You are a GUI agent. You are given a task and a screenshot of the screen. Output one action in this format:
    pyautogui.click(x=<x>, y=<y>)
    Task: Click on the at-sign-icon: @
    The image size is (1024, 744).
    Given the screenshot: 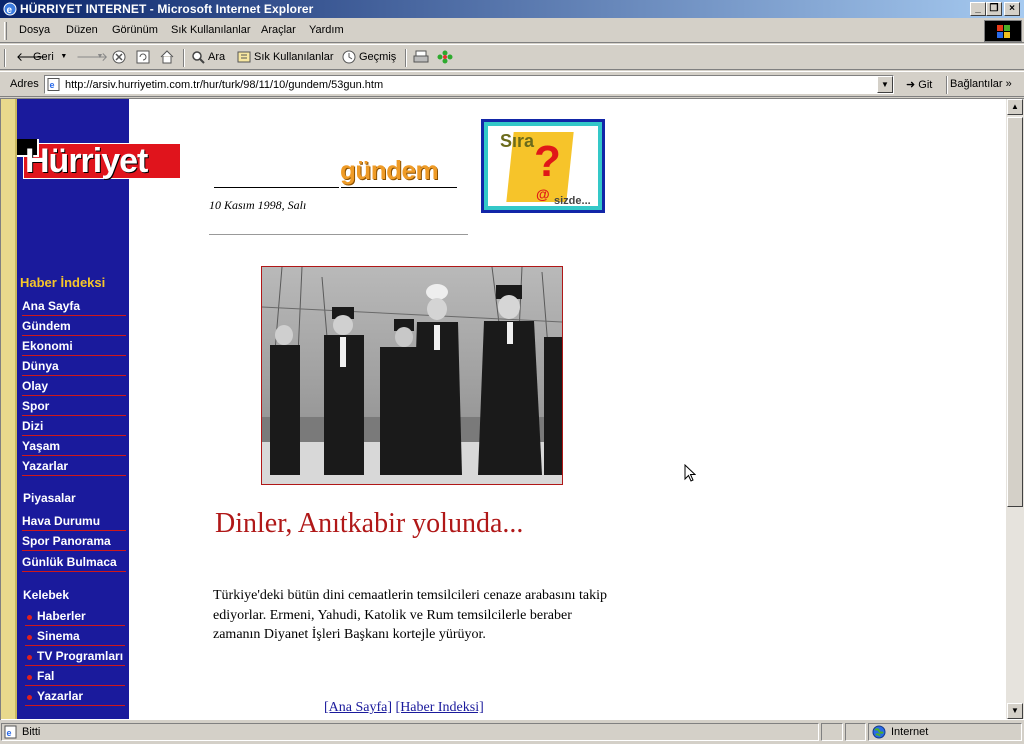 What is the action you would take?
    pyautogui.click(x=543, y=194)
    